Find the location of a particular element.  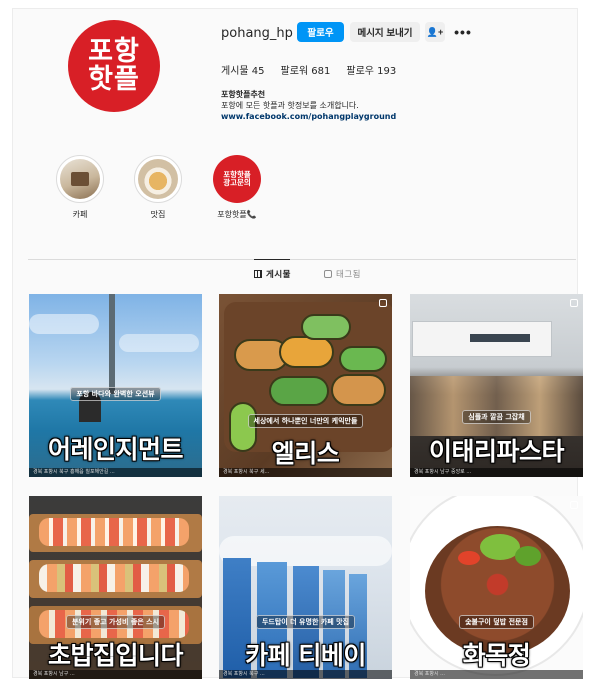

post-subtitle: 심플과 깔끔 그잡채 is located at coordinates (496, 417).